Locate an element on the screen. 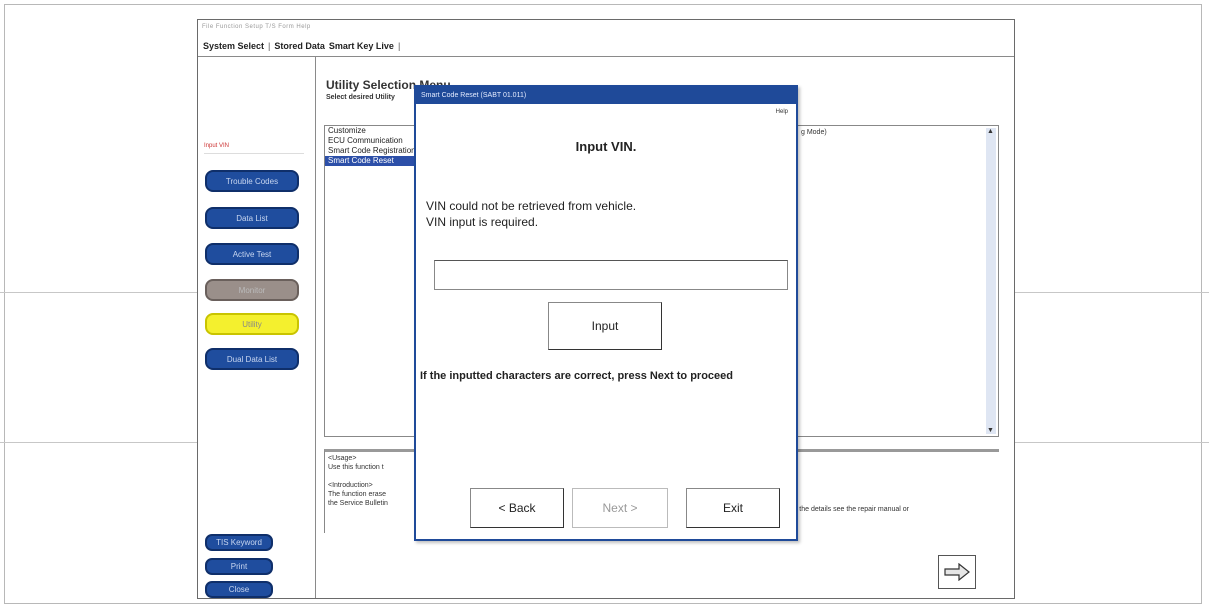 The width and height of the screenshot is (1209, 608). message-line: VIN could not be retrieved from vehicle. is located at coordinates (531, 206).